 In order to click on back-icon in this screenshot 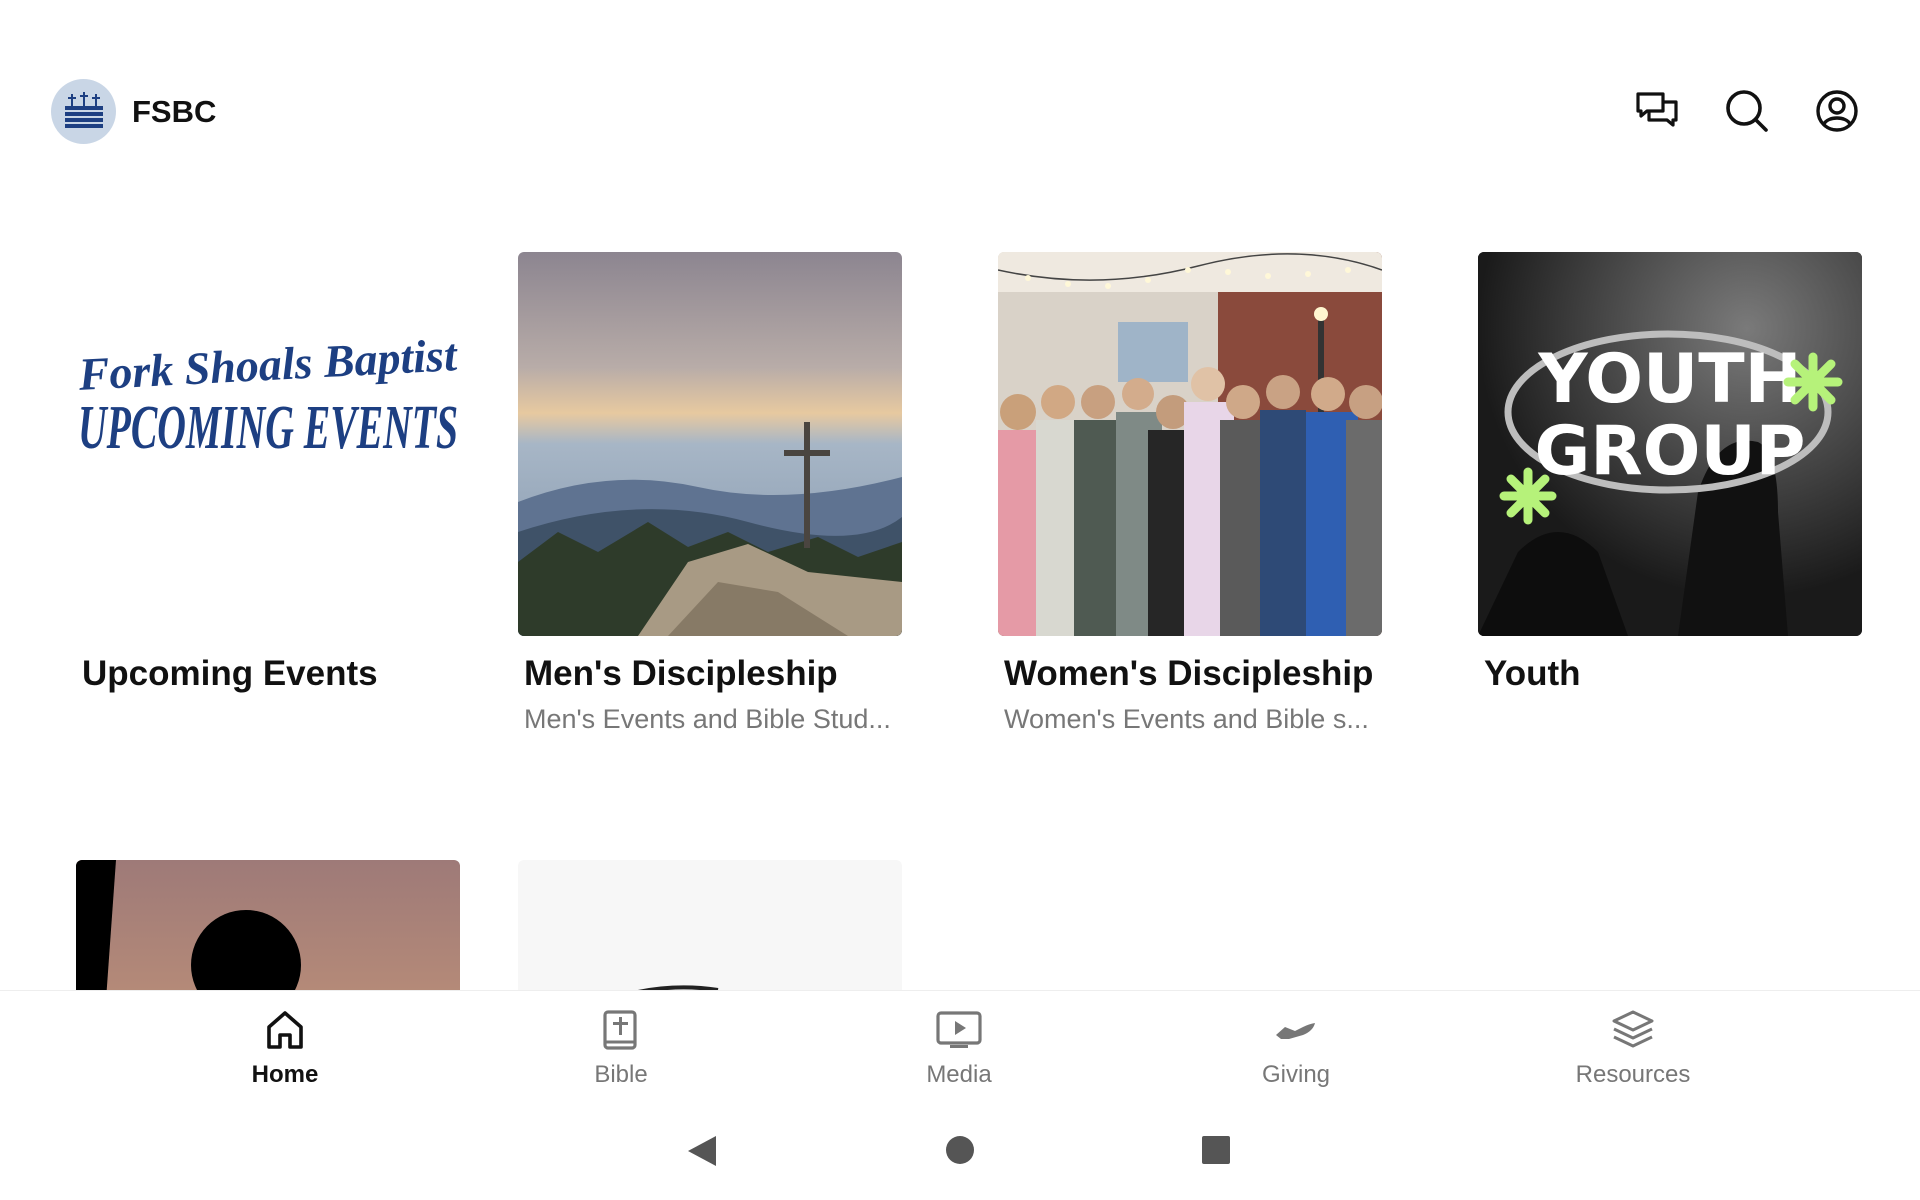, I will do `click(702, 1153)`.